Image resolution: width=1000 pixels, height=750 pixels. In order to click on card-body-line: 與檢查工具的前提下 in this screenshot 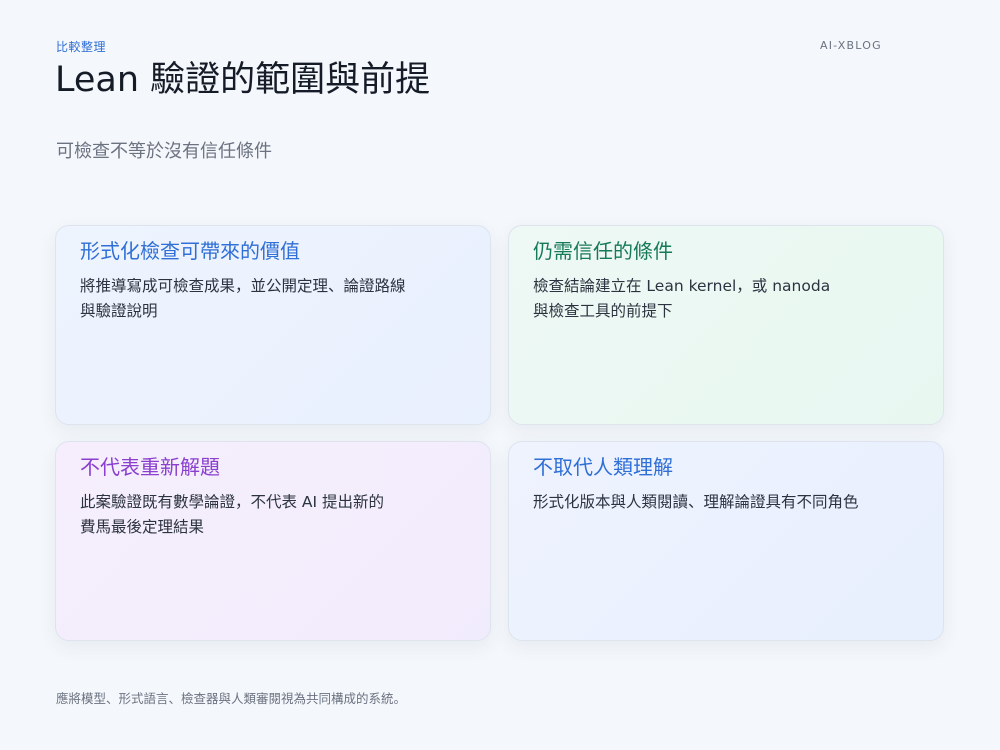, I will do `click(603, 311)`.